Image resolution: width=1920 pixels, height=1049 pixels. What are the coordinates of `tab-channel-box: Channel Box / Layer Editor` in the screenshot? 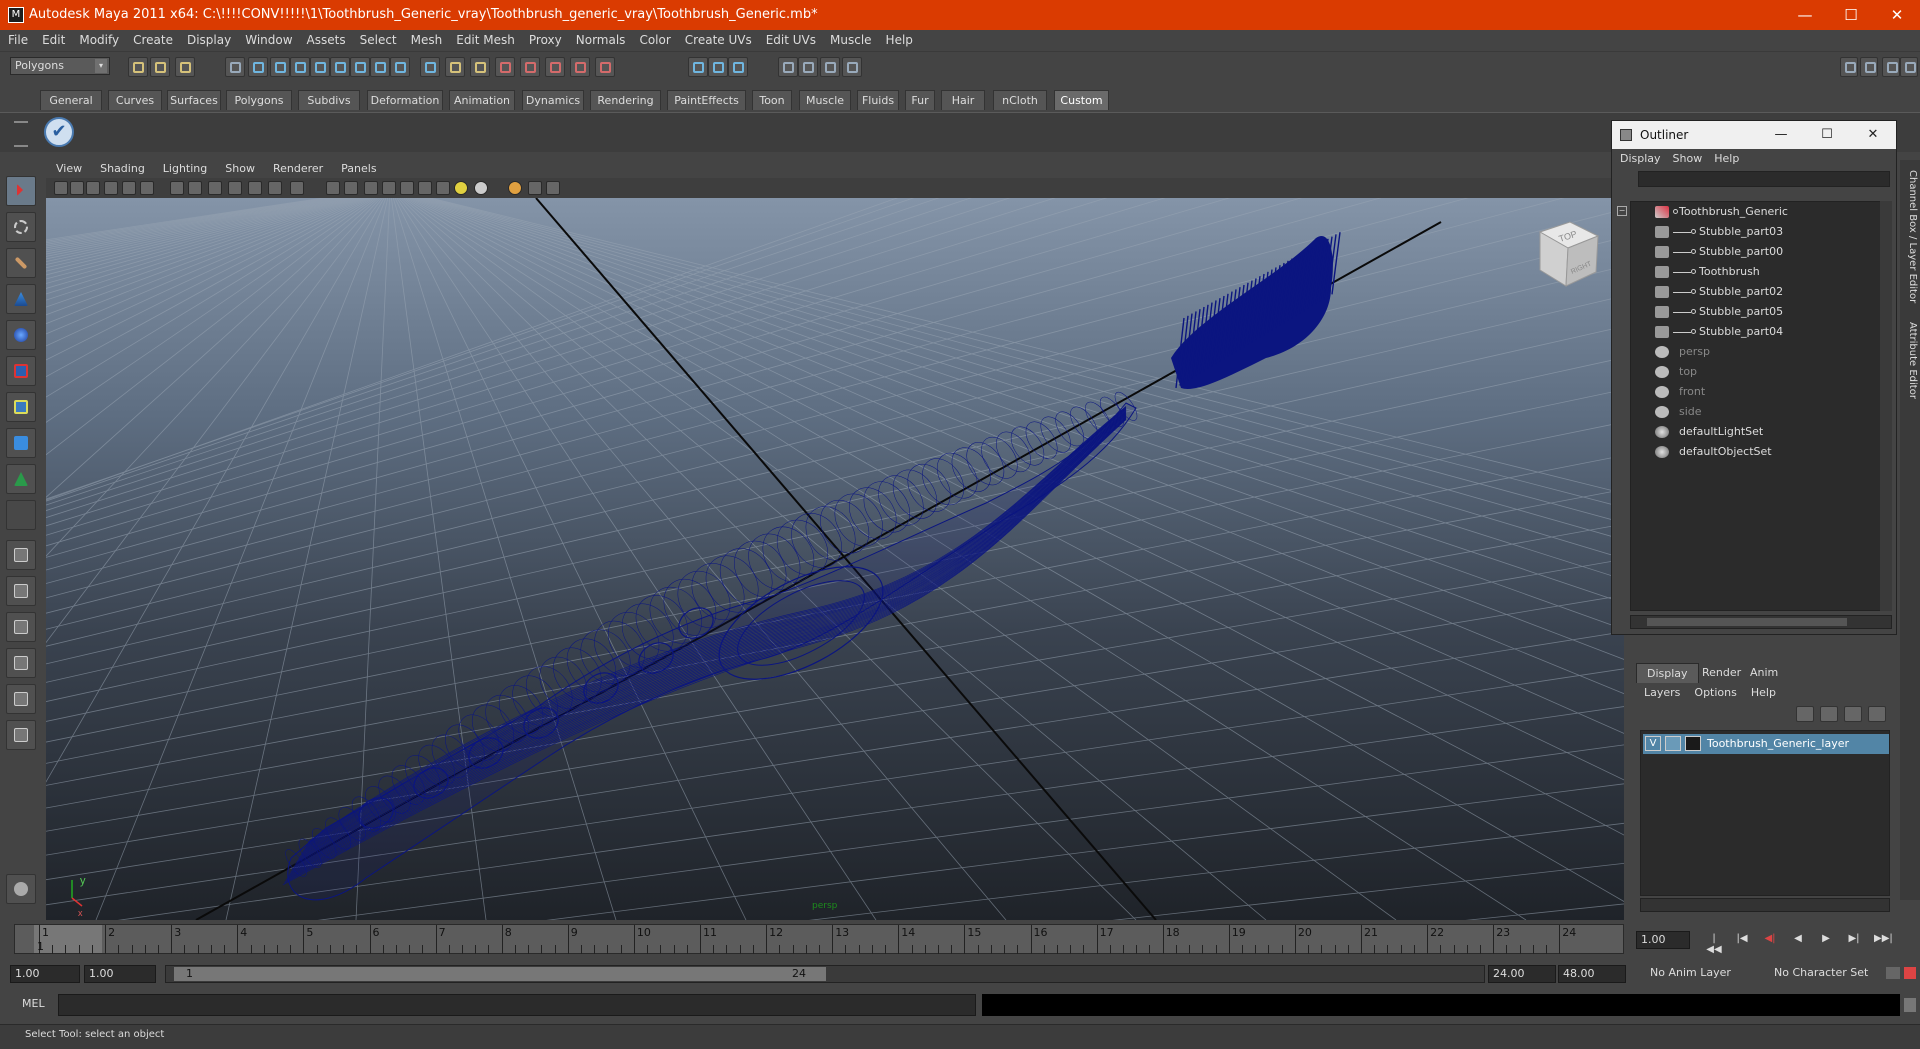 It's located at (1910, 236).